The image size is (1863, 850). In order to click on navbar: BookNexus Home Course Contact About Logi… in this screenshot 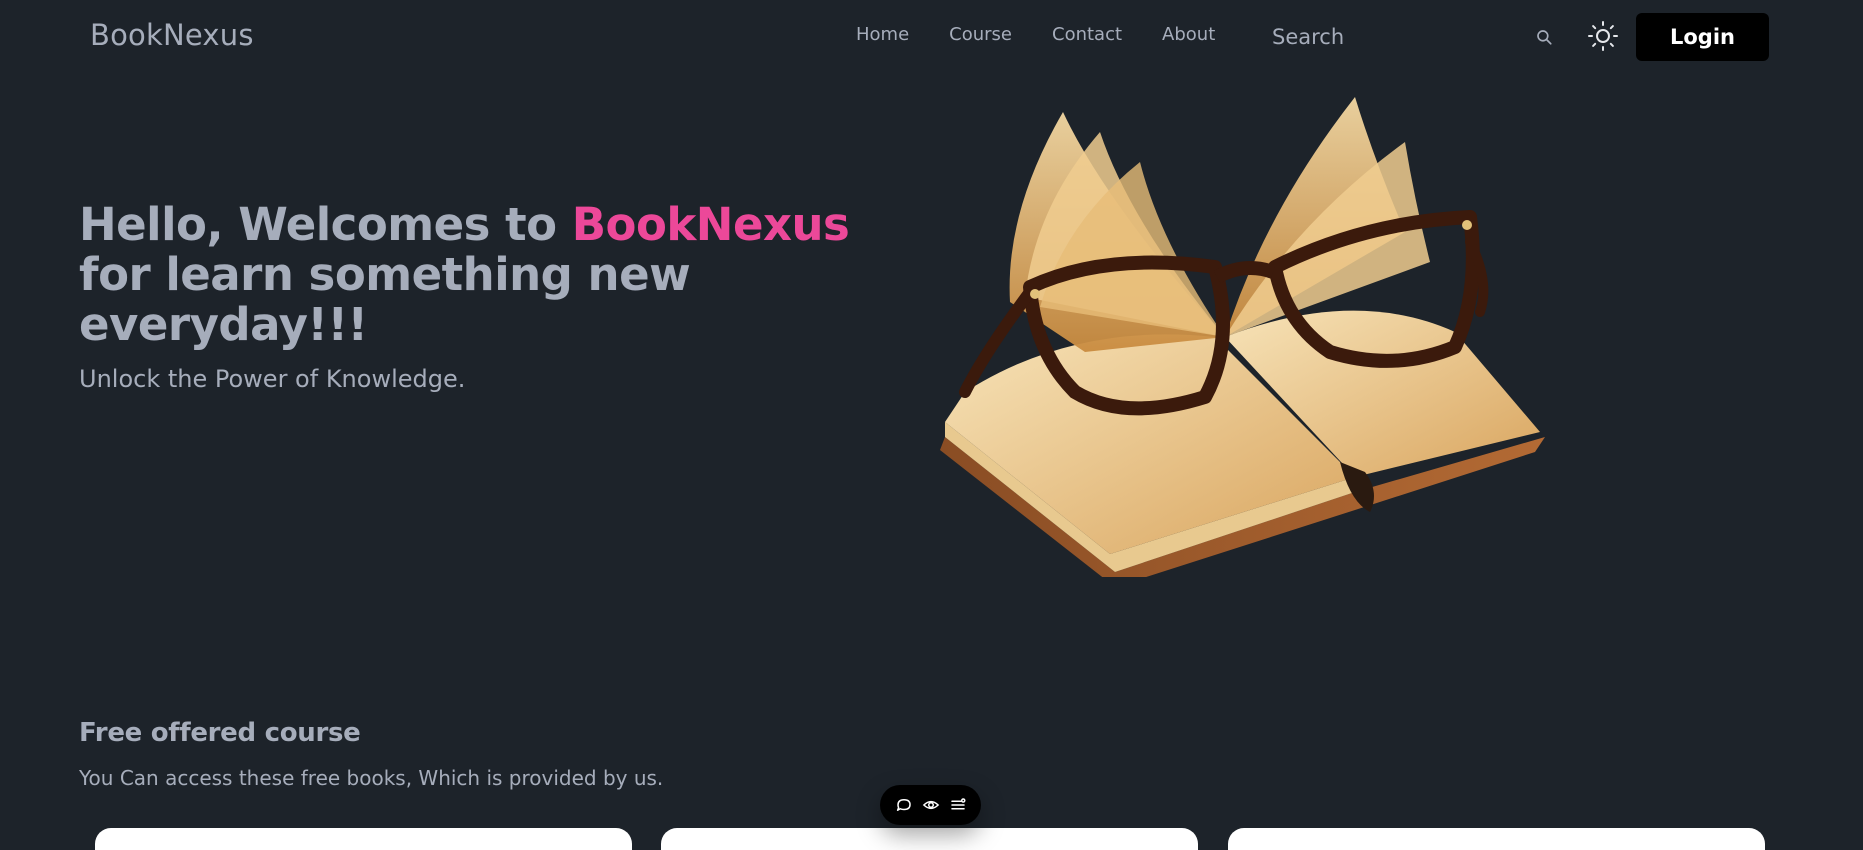, I will do `click(931, 37)`.